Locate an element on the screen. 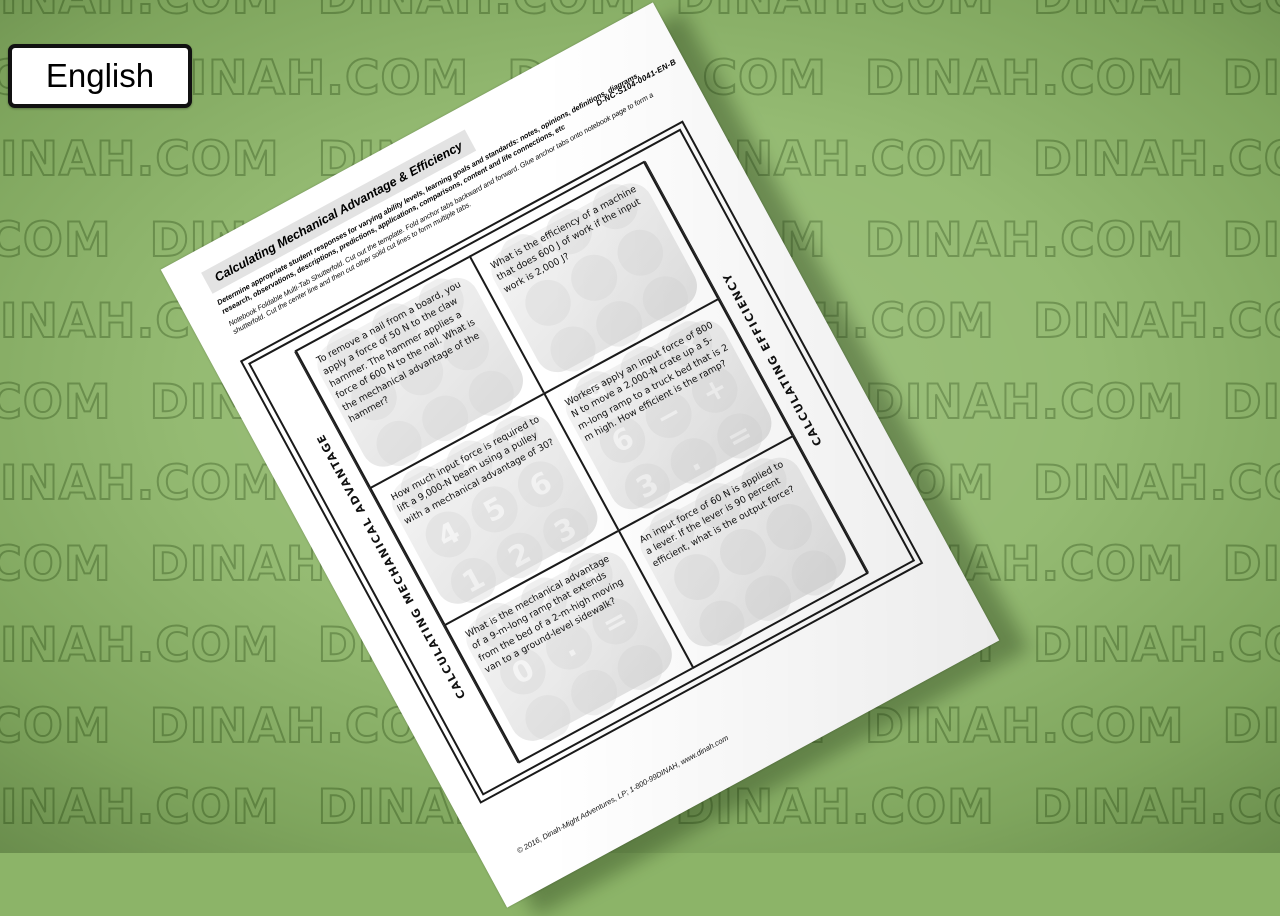 The image size is (1280, 916). language-badge-label: English is located at coordinates (100, 76).